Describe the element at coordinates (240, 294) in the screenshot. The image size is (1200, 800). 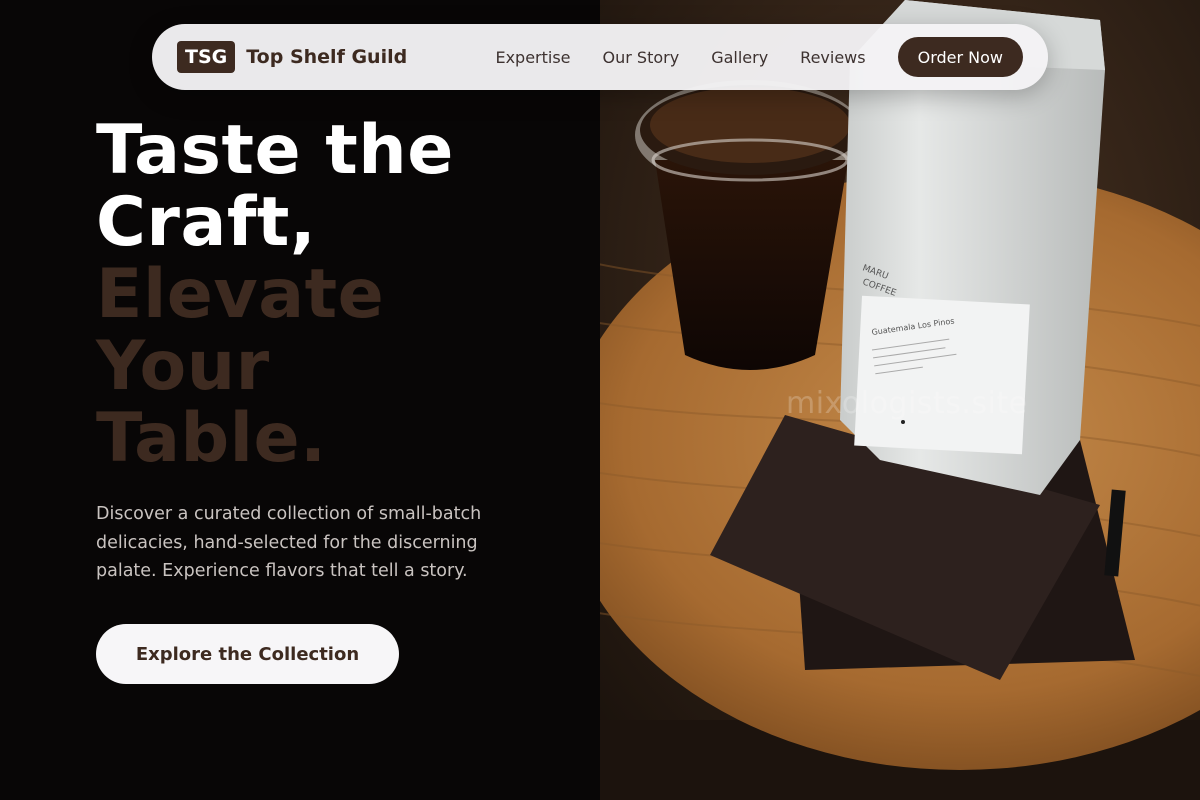
I see `headline-line-accent: Elevate` at that location.